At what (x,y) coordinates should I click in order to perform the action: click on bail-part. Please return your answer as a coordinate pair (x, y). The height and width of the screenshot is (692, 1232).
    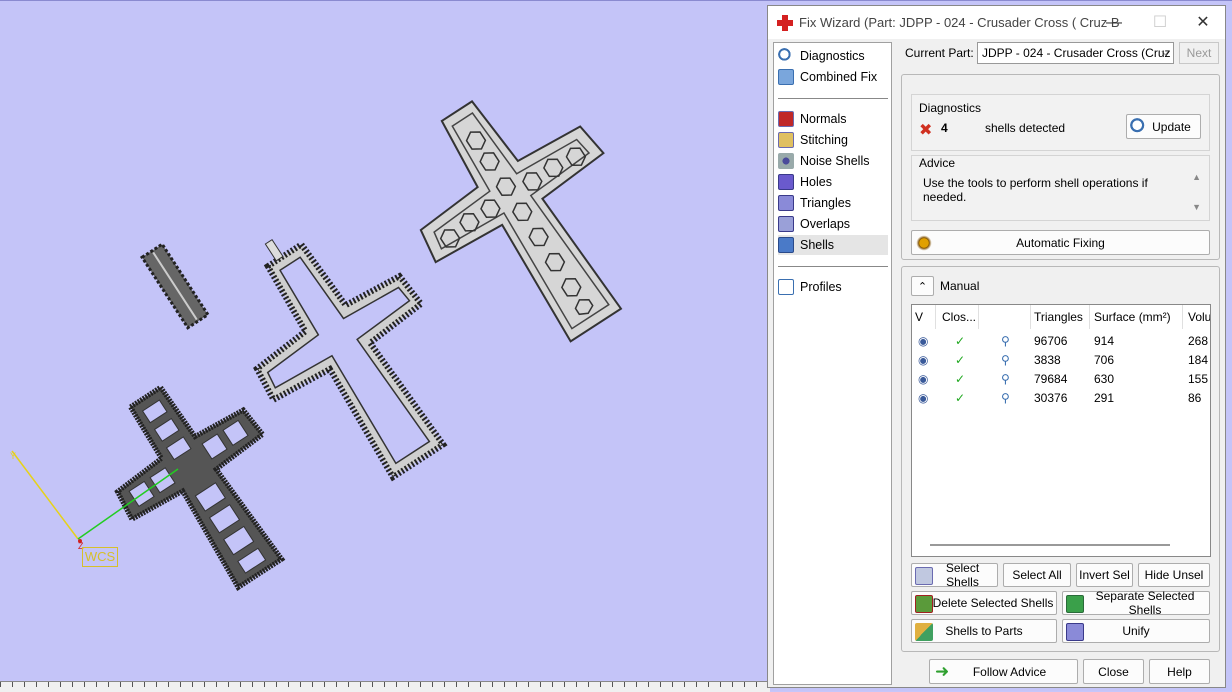
    Looking at the image, I should click on (175, 286).